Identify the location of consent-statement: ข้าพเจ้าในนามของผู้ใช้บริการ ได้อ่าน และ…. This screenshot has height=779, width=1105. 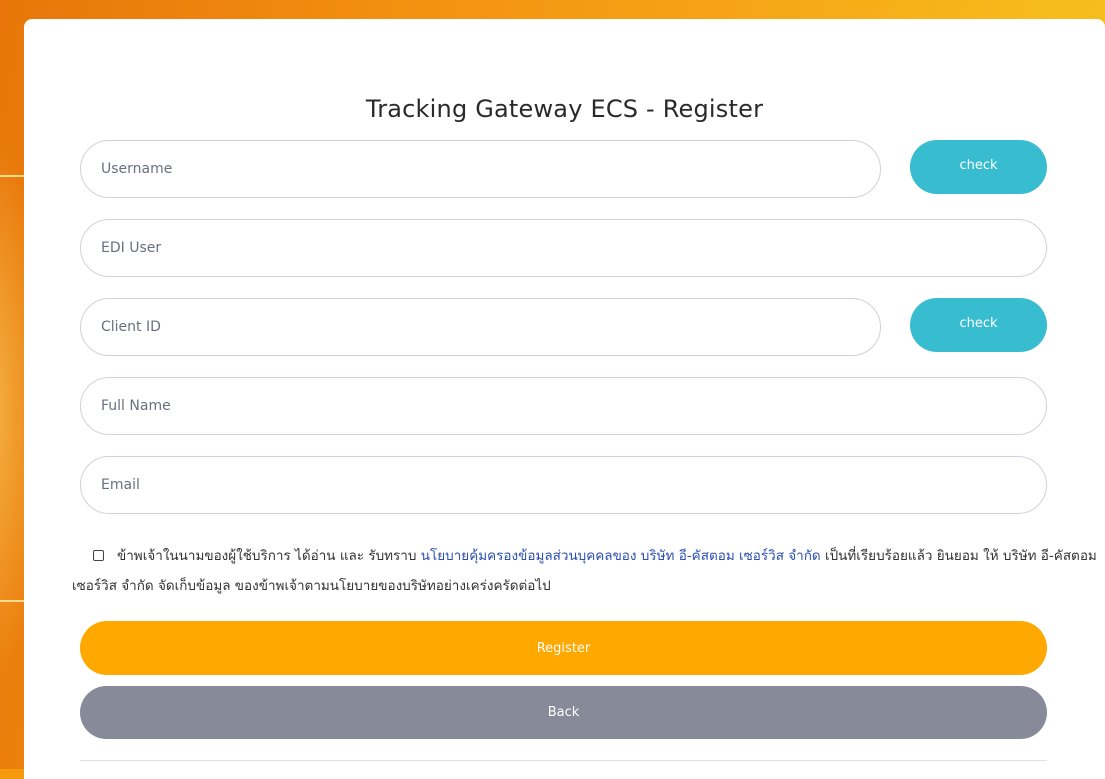
(584, 571).